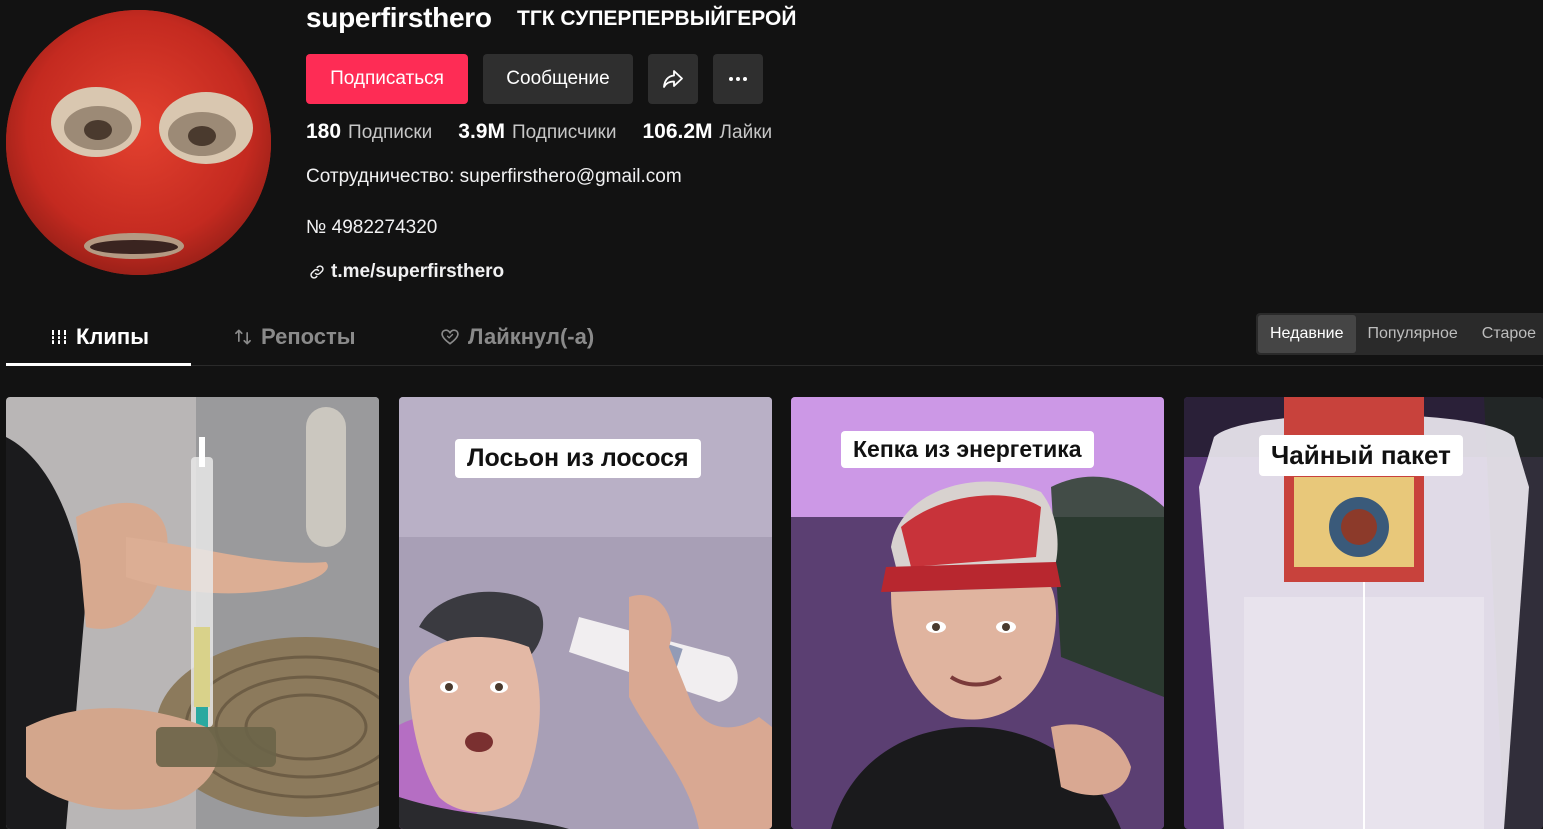 This screenshot has height=829, width=1543. Describe the element at coordinates (494, 176) in the screenshot. I see `bio-contact: Сотрудничество: superfirsthero@gmail.com` at that location.